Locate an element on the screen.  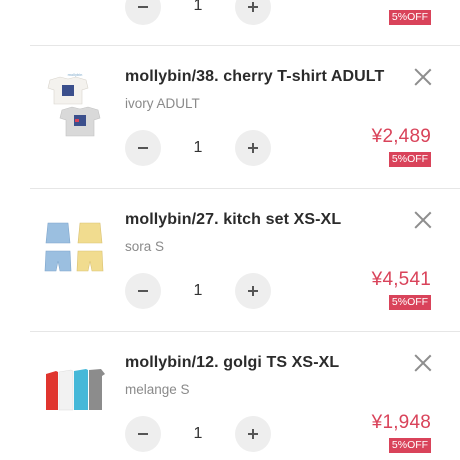
product-variant: sora S is located at coordinates (145, 246).